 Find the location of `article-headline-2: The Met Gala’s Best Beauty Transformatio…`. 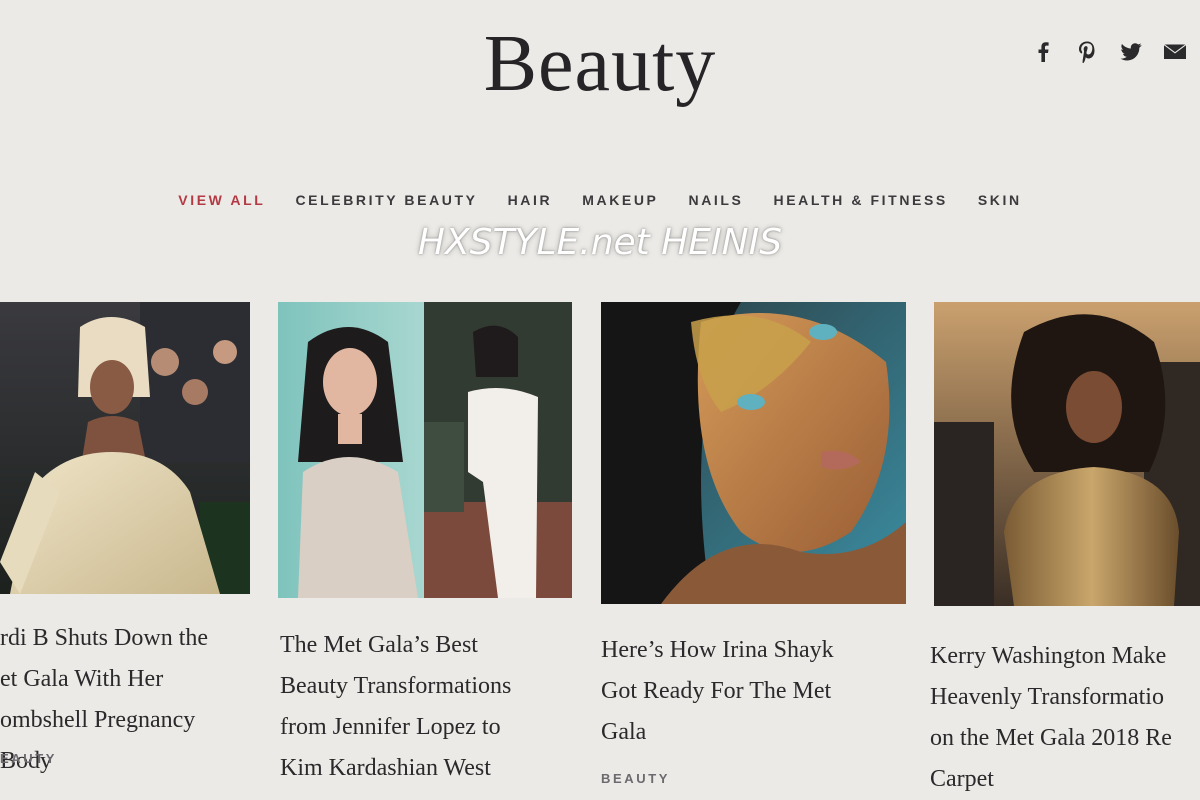

article-headline-2: The Met Gala’s Best Beauty Transformatio… is located at coordinates (430, 707).